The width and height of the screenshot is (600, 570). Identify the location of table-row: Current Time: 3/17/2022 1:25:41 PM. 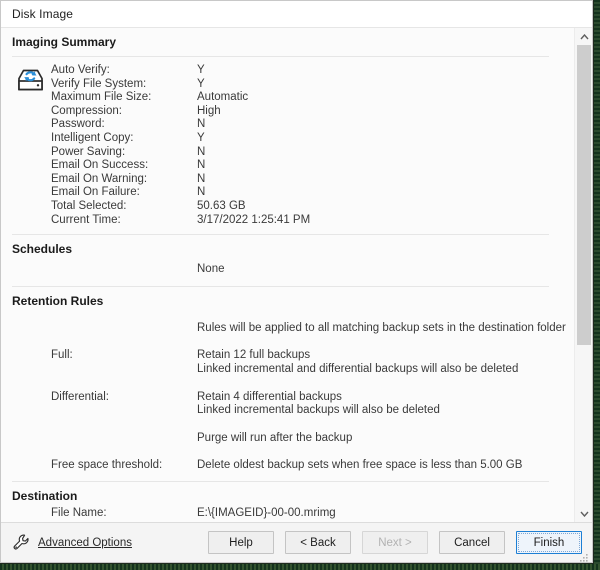
(287, 221).